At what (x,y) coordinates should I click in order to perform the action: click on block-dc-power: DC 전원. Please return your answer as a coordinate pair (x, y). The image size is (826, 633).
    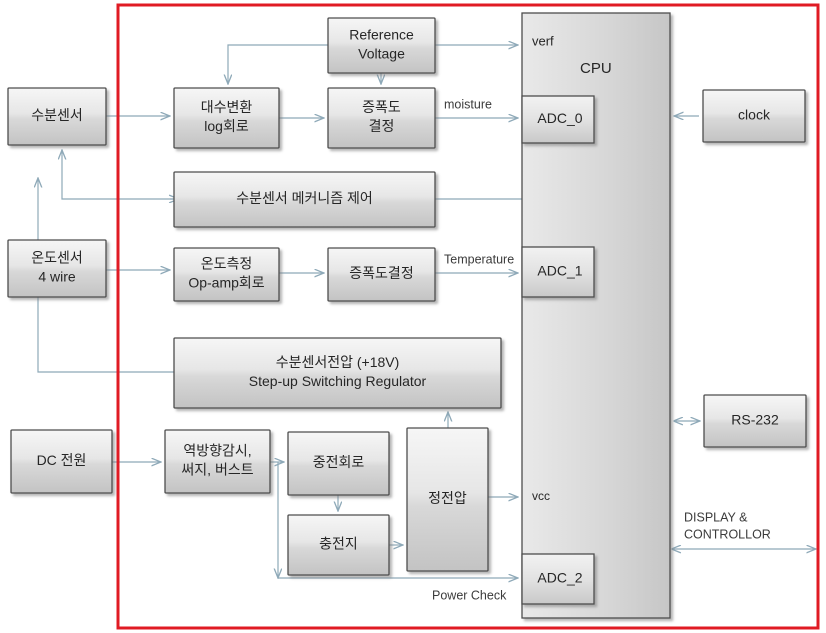
    Looking at the image, I should click on (61, 461).